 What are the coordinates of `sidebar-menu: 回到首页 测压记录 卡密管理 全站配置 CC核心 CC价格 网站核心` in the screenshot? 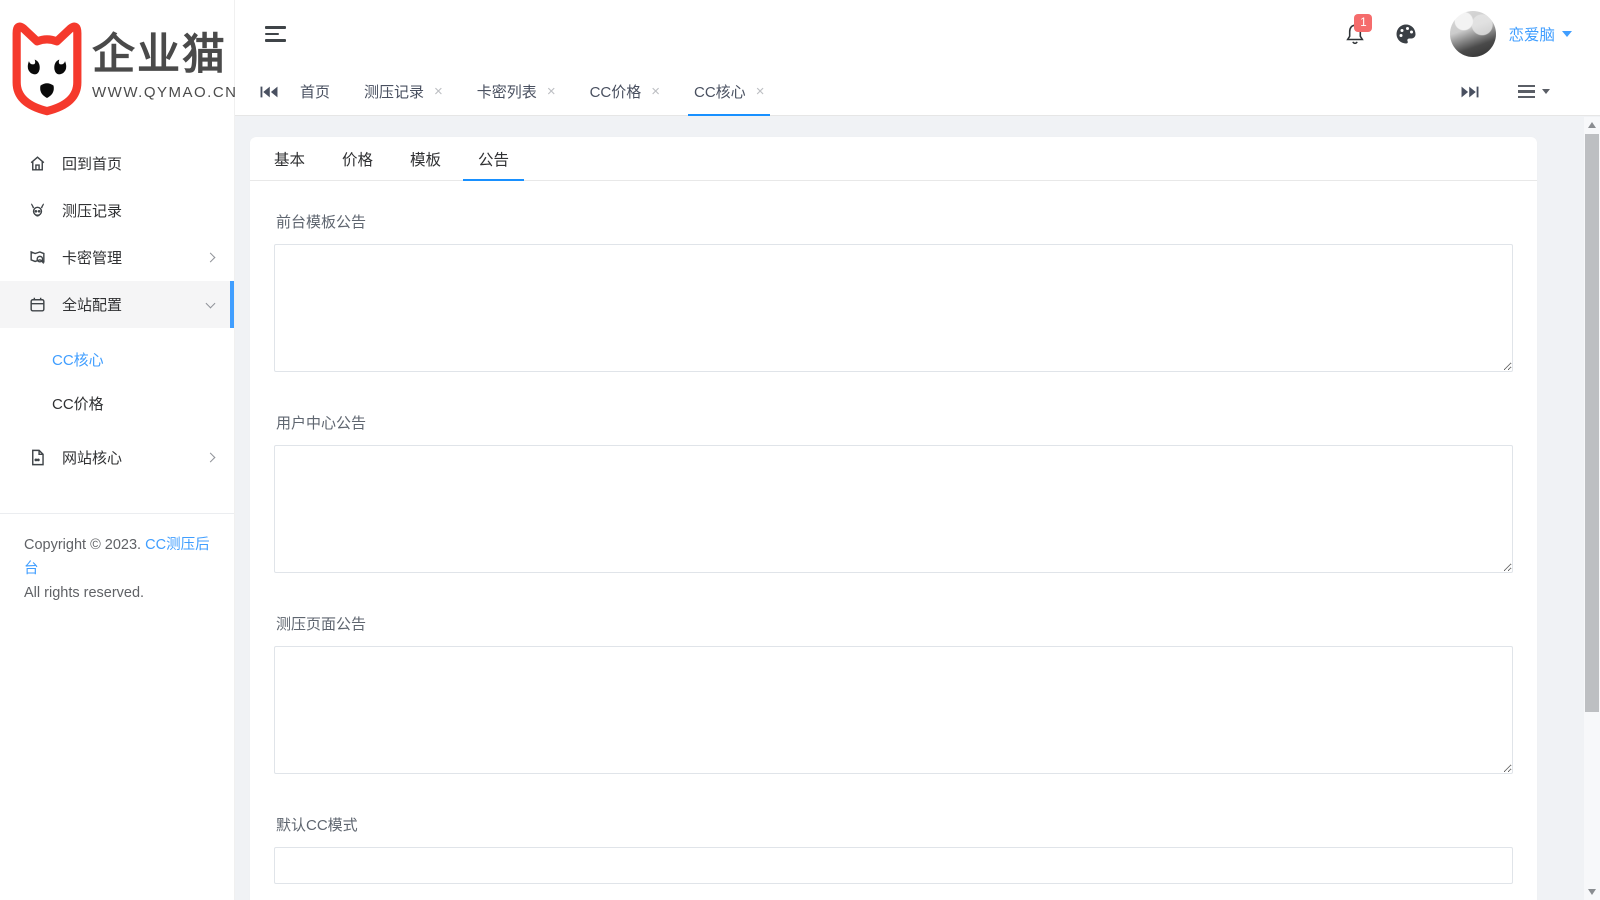 It's located at (117, 310).